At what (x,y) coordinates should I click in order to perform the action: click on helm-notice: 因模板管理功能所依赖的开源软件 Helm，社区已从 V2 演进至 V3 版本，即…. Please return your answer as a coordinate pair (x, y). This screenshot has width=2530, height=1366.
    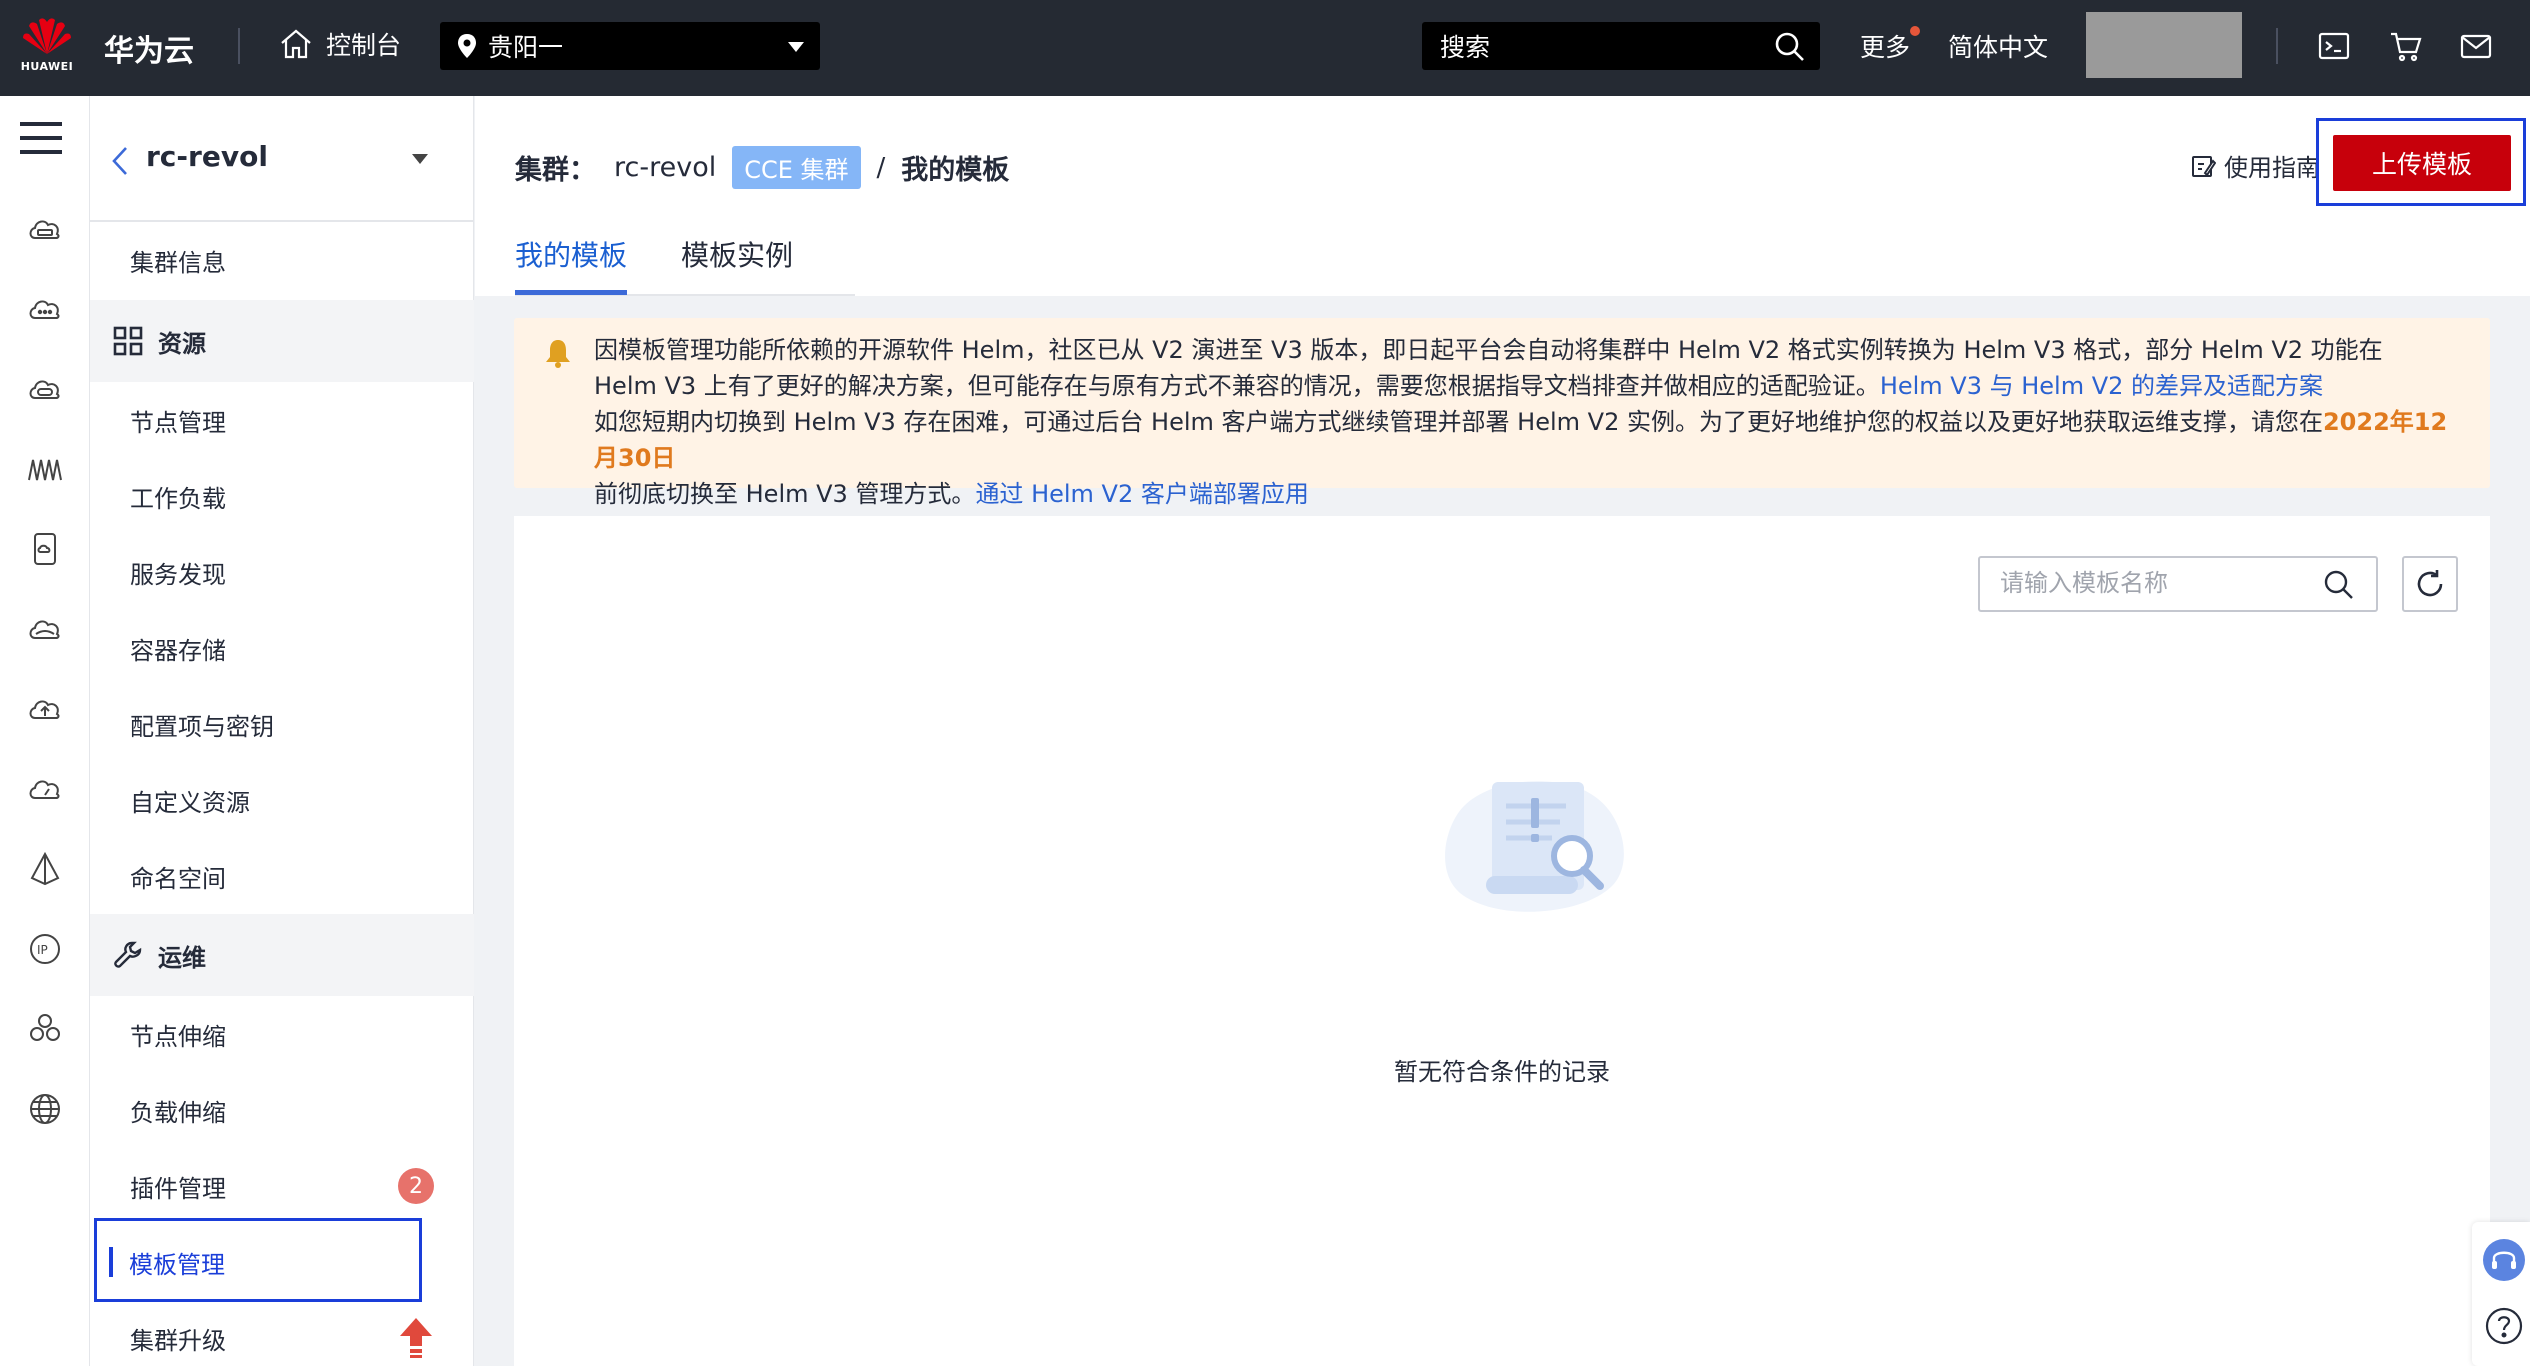
    Looking at the image, I should click on (1502, 413).